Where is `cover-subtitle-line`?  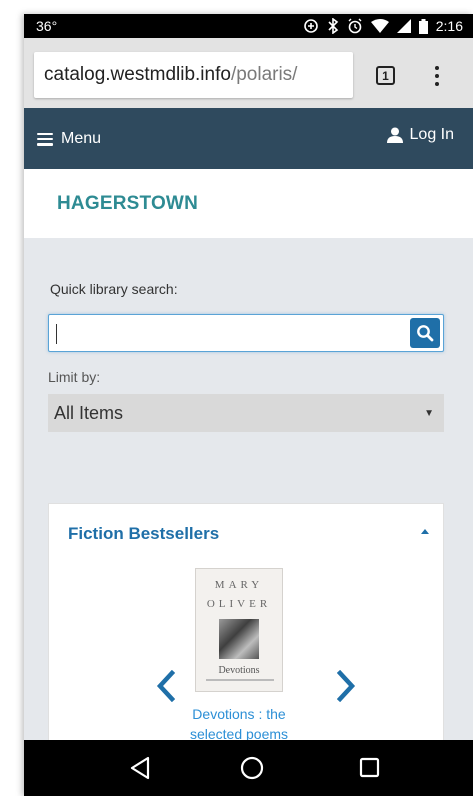
cover-subtitle-line is located at coordinates (240, 680).